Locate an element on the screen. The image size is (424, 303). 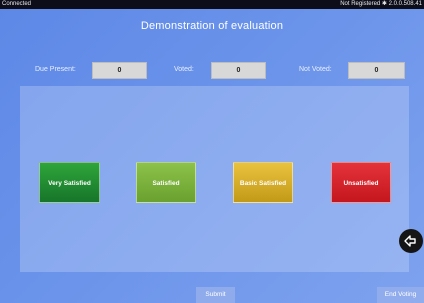
voted-value: 0 is located at coordinates (238, 70).